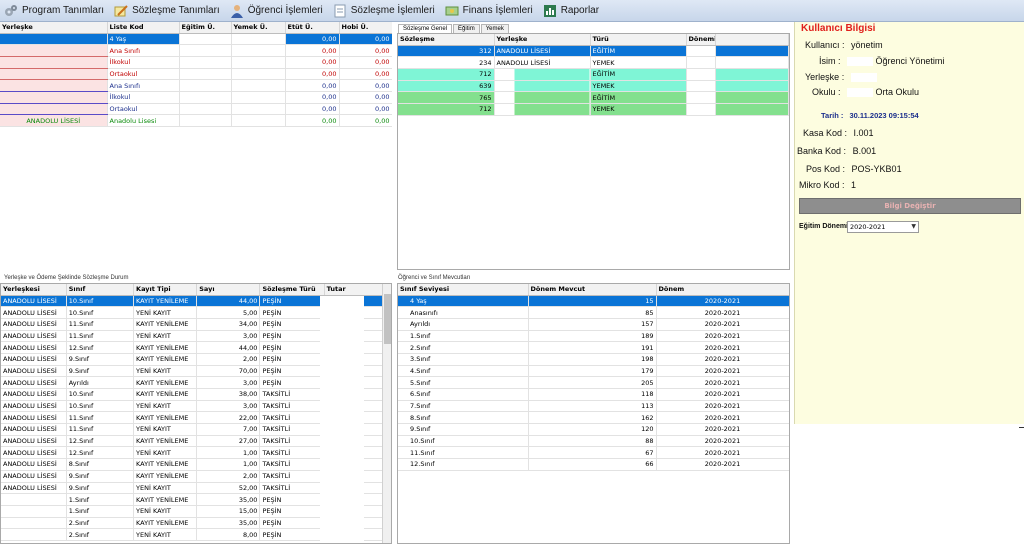 This screenshot has height=544, width=1024. Describe the element at coordinates (593, 97) in the screenshot. I see `contract-row: 765 EĞİTİM` at that location.